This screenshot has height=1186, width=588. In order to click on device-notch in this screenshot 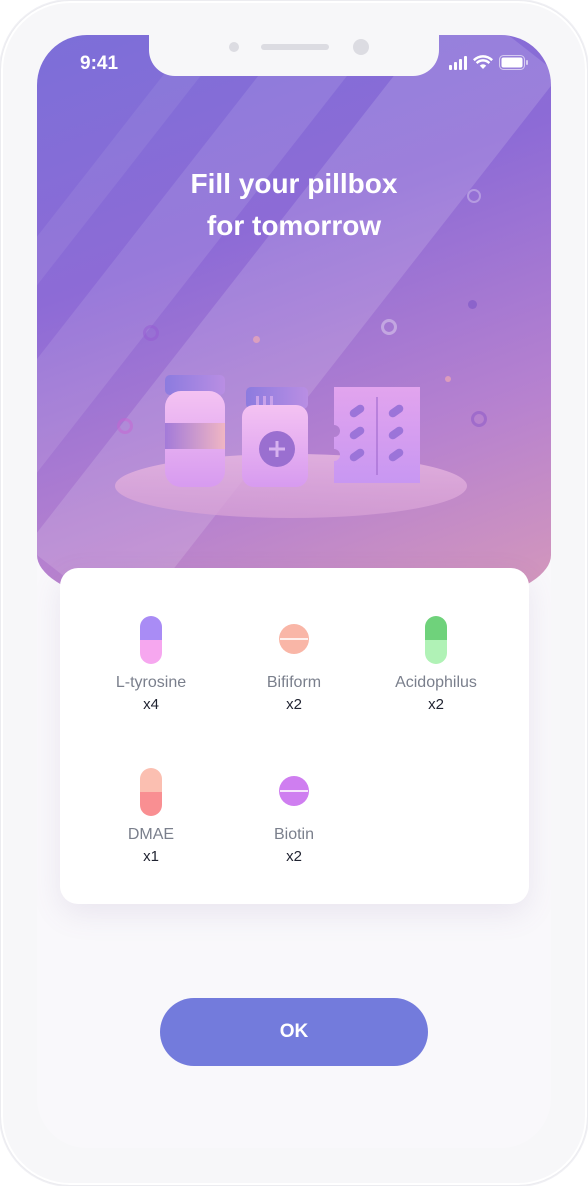, I will do `click(294, 55)`.